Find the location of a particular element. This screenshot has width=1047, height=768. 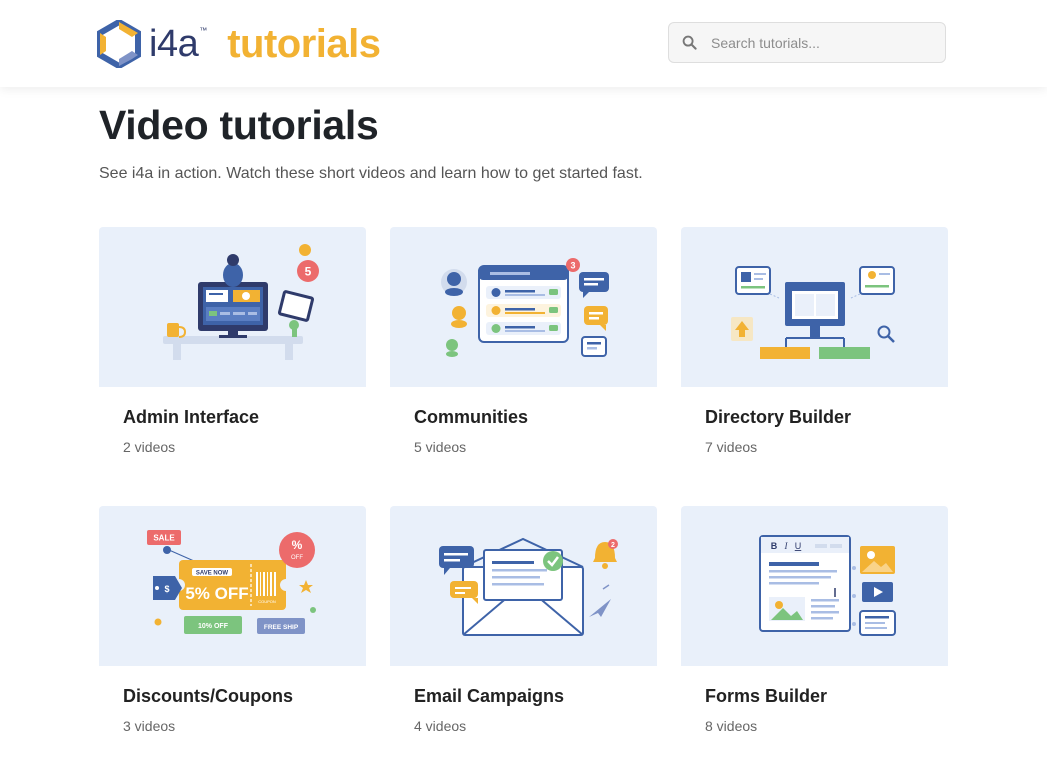

logo: i4a ™ tutorials is located at coordinates (239, 44).